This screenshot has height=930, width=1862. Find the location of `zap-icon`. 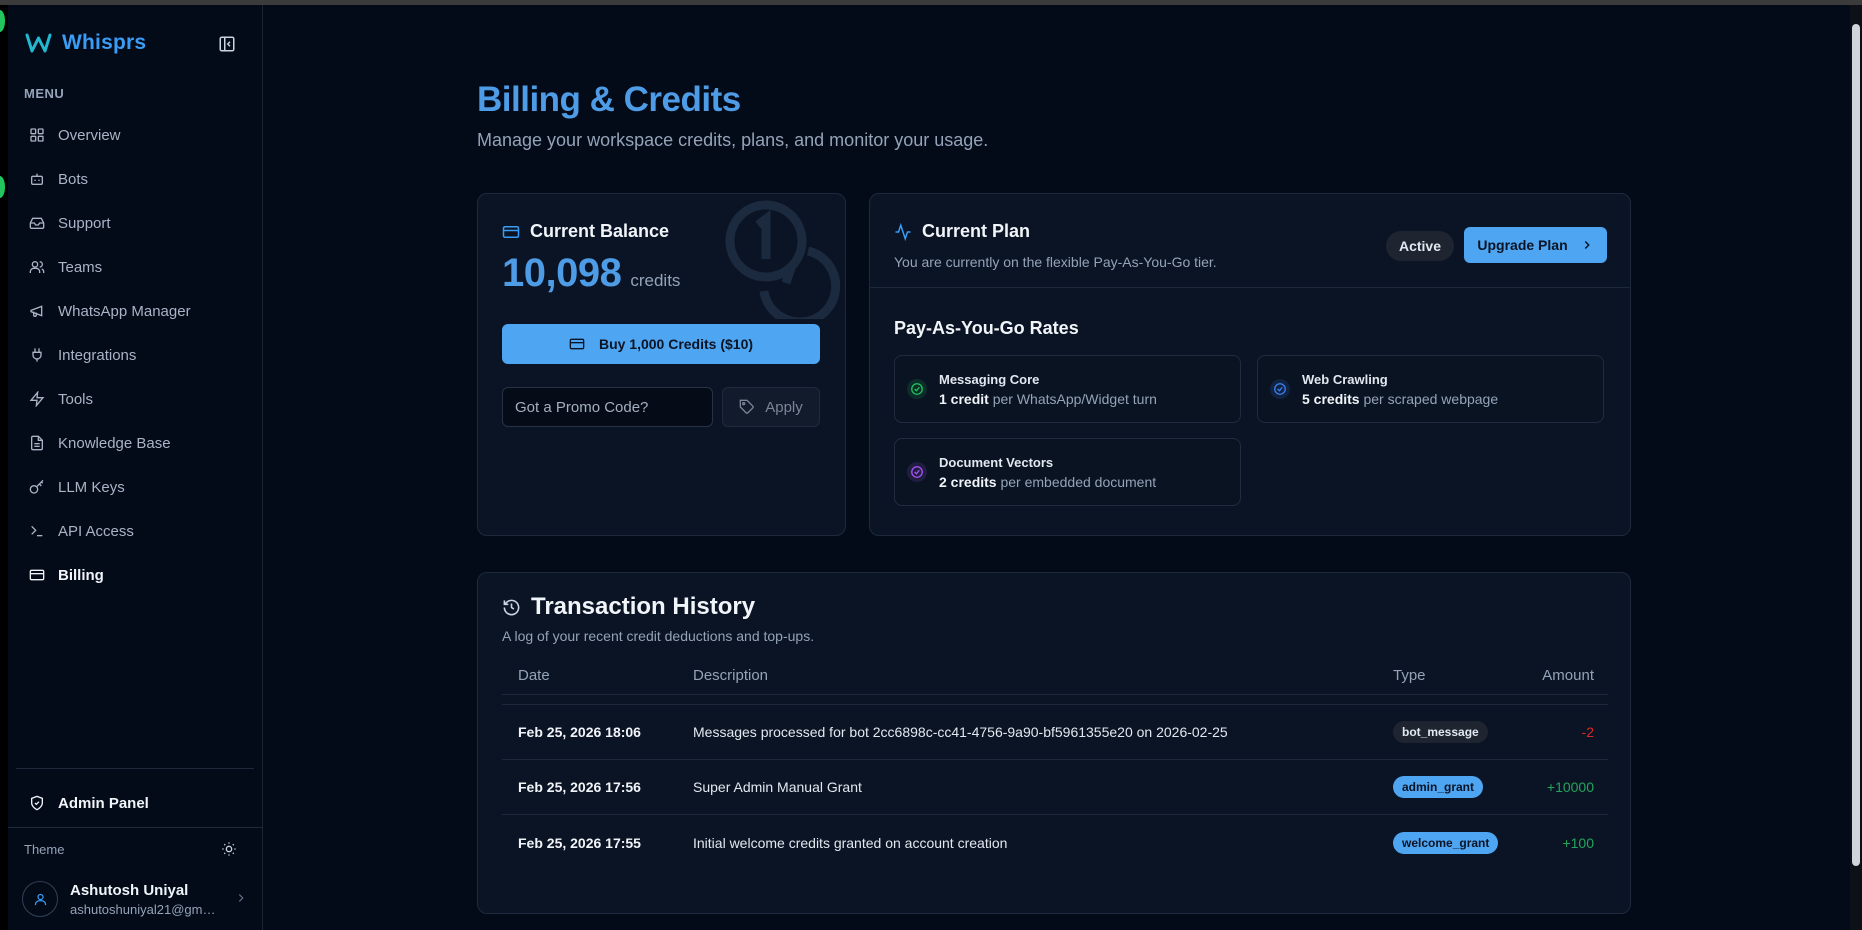

zap-icon is located at coordinates (37, 399).